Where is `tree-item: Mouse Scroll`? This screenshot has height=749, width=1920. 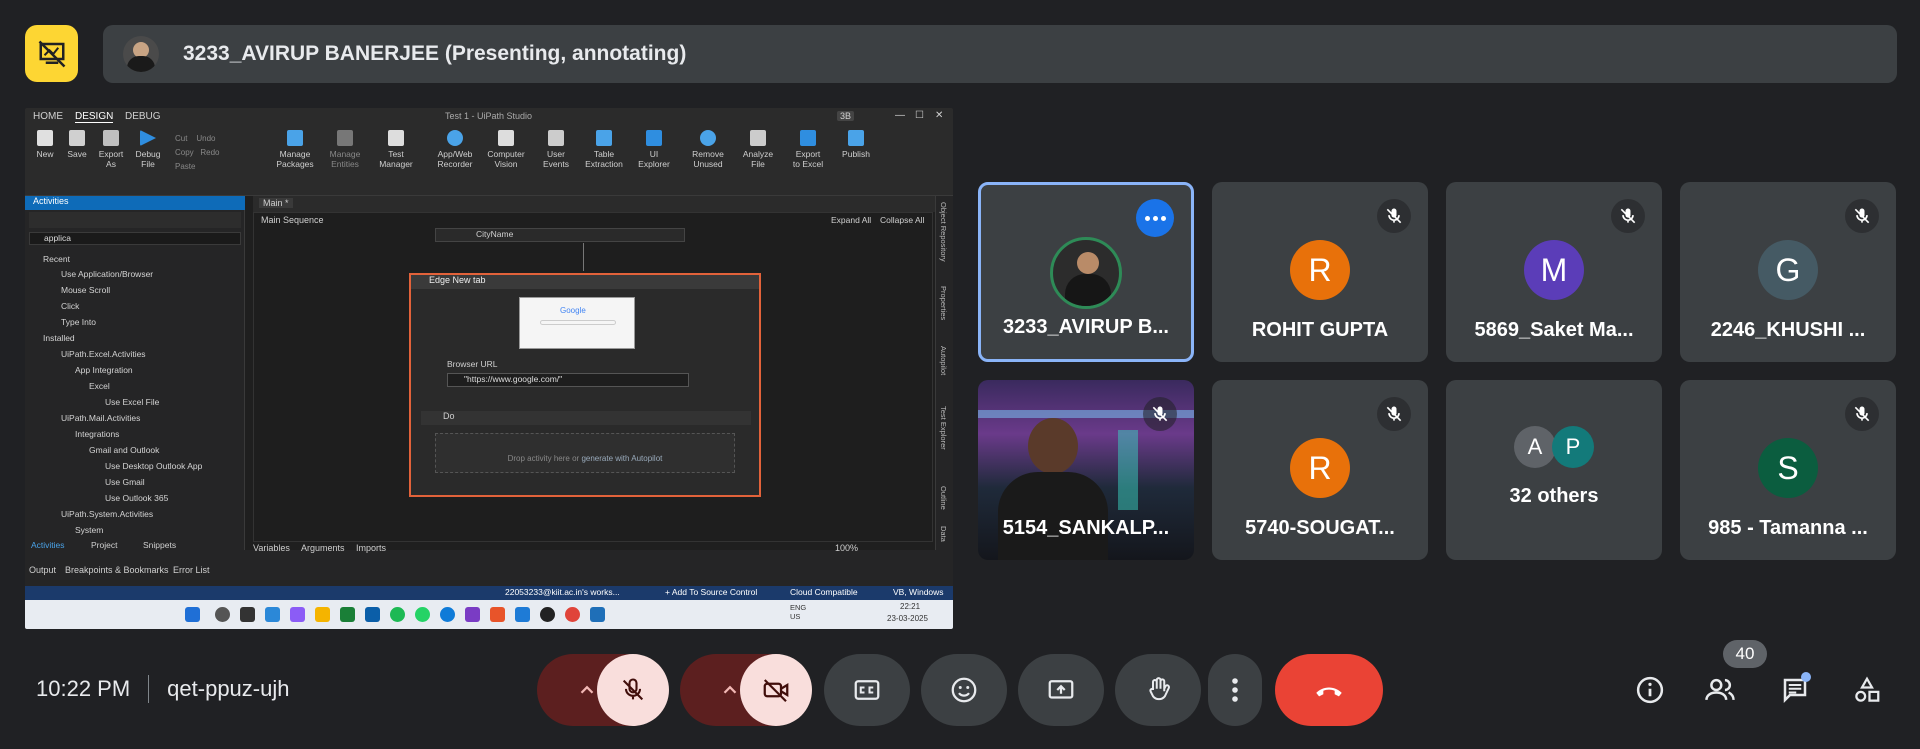
tree-item: Mouse Scroll is located at coordinates (85, 290).